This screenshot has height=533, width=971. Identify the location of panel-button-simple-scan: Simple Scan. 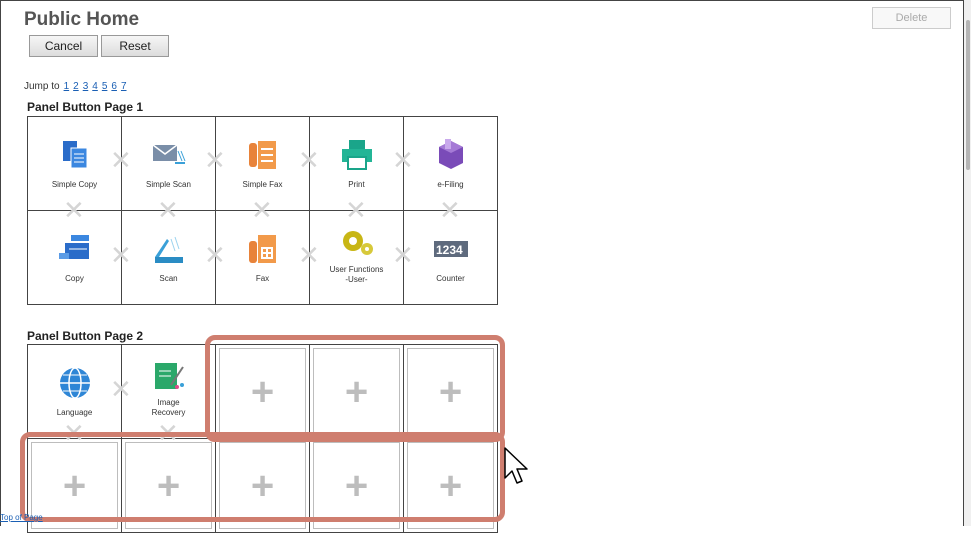
(169, 164).